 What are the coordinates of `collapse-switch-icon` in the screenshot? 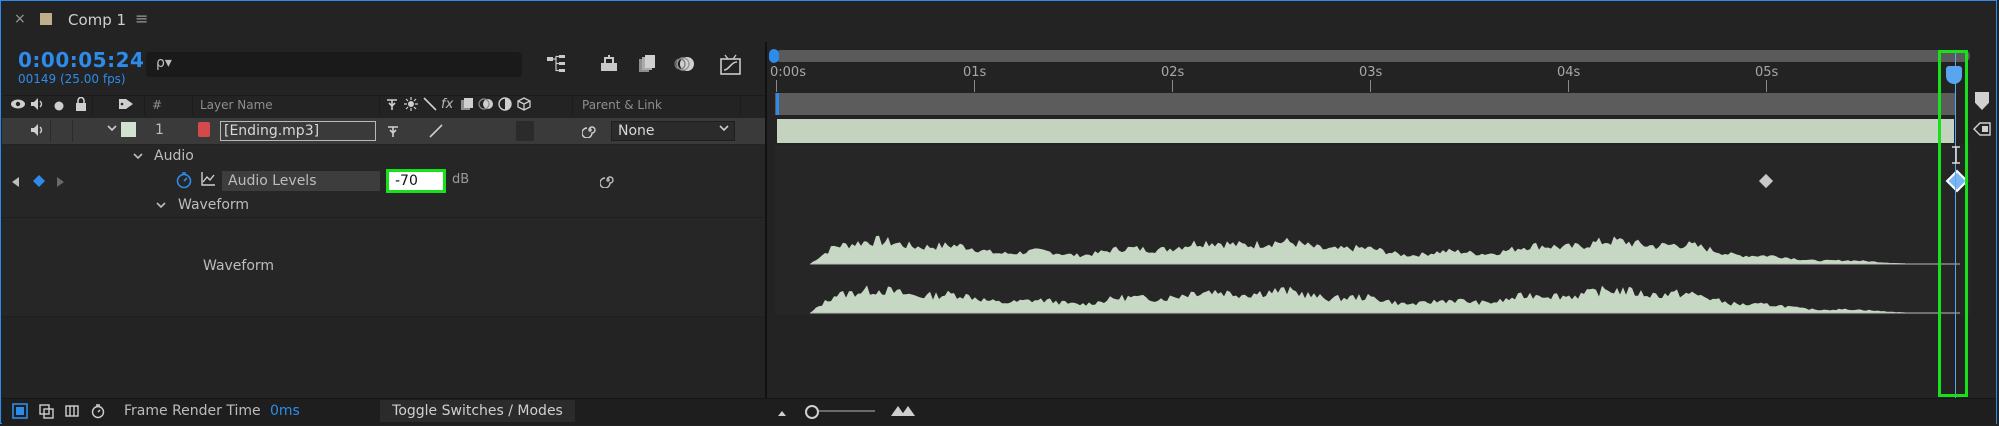 It's located at (411, 106).